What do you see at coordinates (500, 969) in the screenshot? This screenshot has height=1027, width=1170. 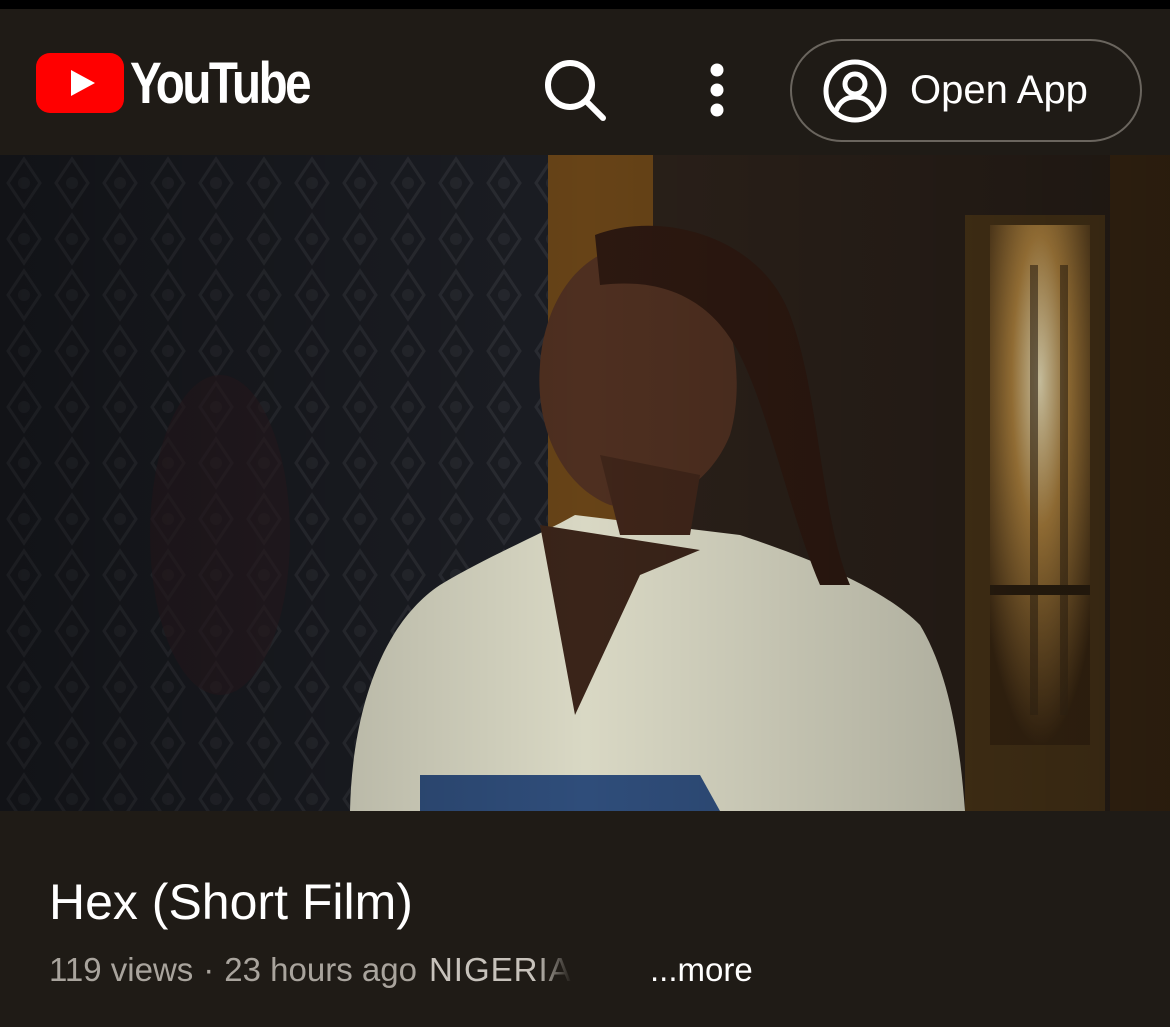 I see `location-tag: NIGERIA` at bounding box center [500, 969].